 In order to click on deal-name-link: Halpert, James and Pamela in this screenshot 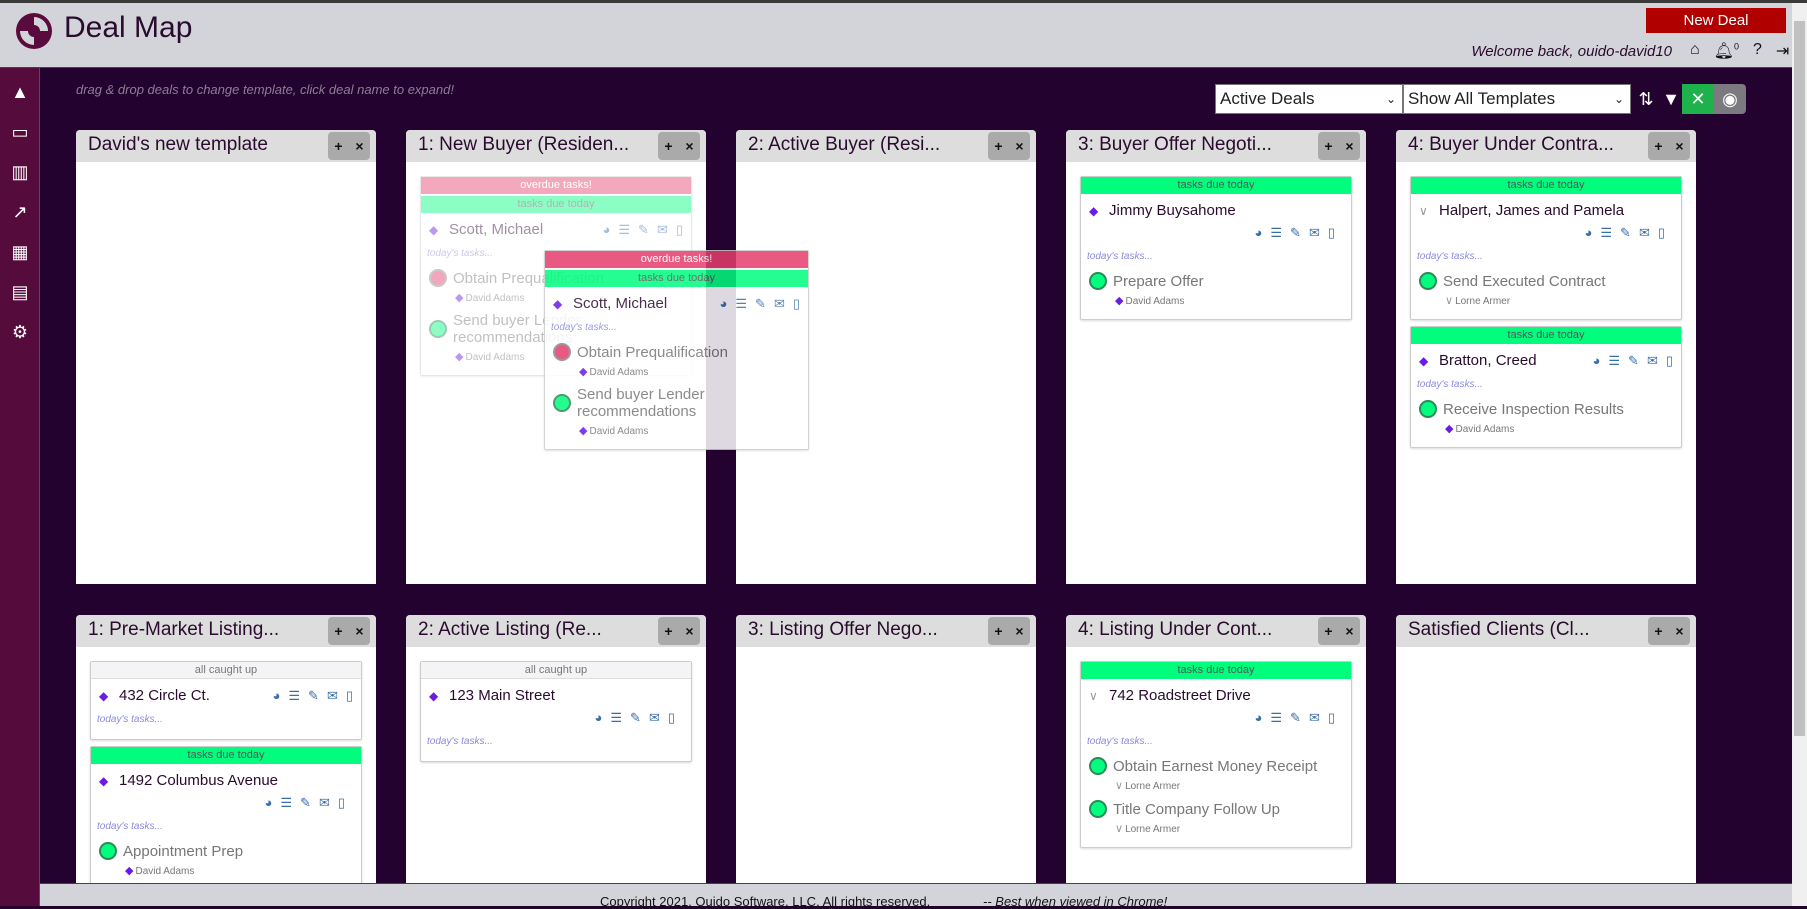, I will do `click(1556, 210)`.